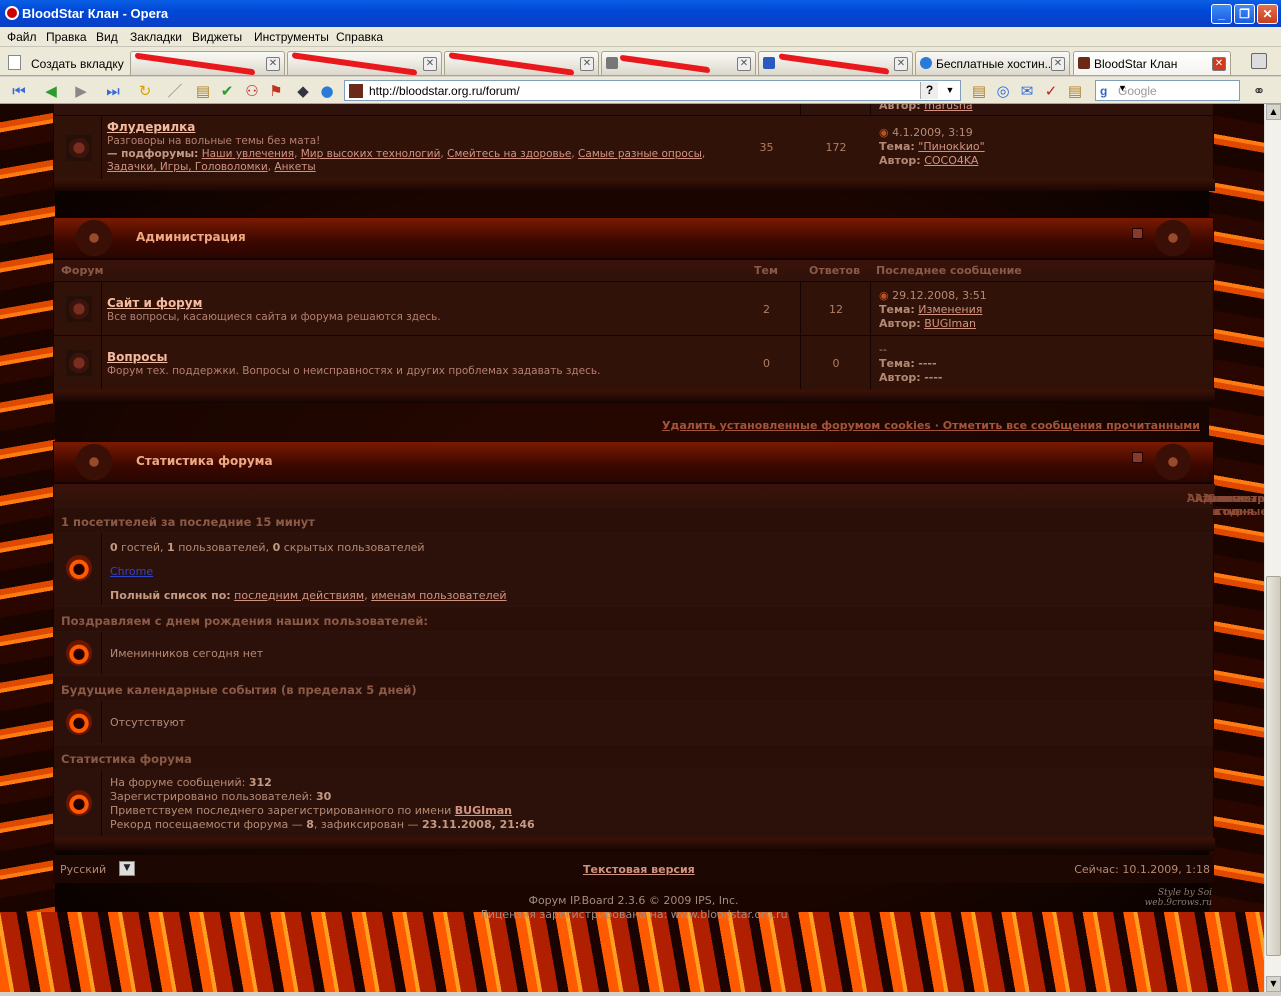 The image size is (1281, 996). Describe the element at coordinates (137, 357) in the screenshot. I see `forum-title-link: Вопросы` at that location.